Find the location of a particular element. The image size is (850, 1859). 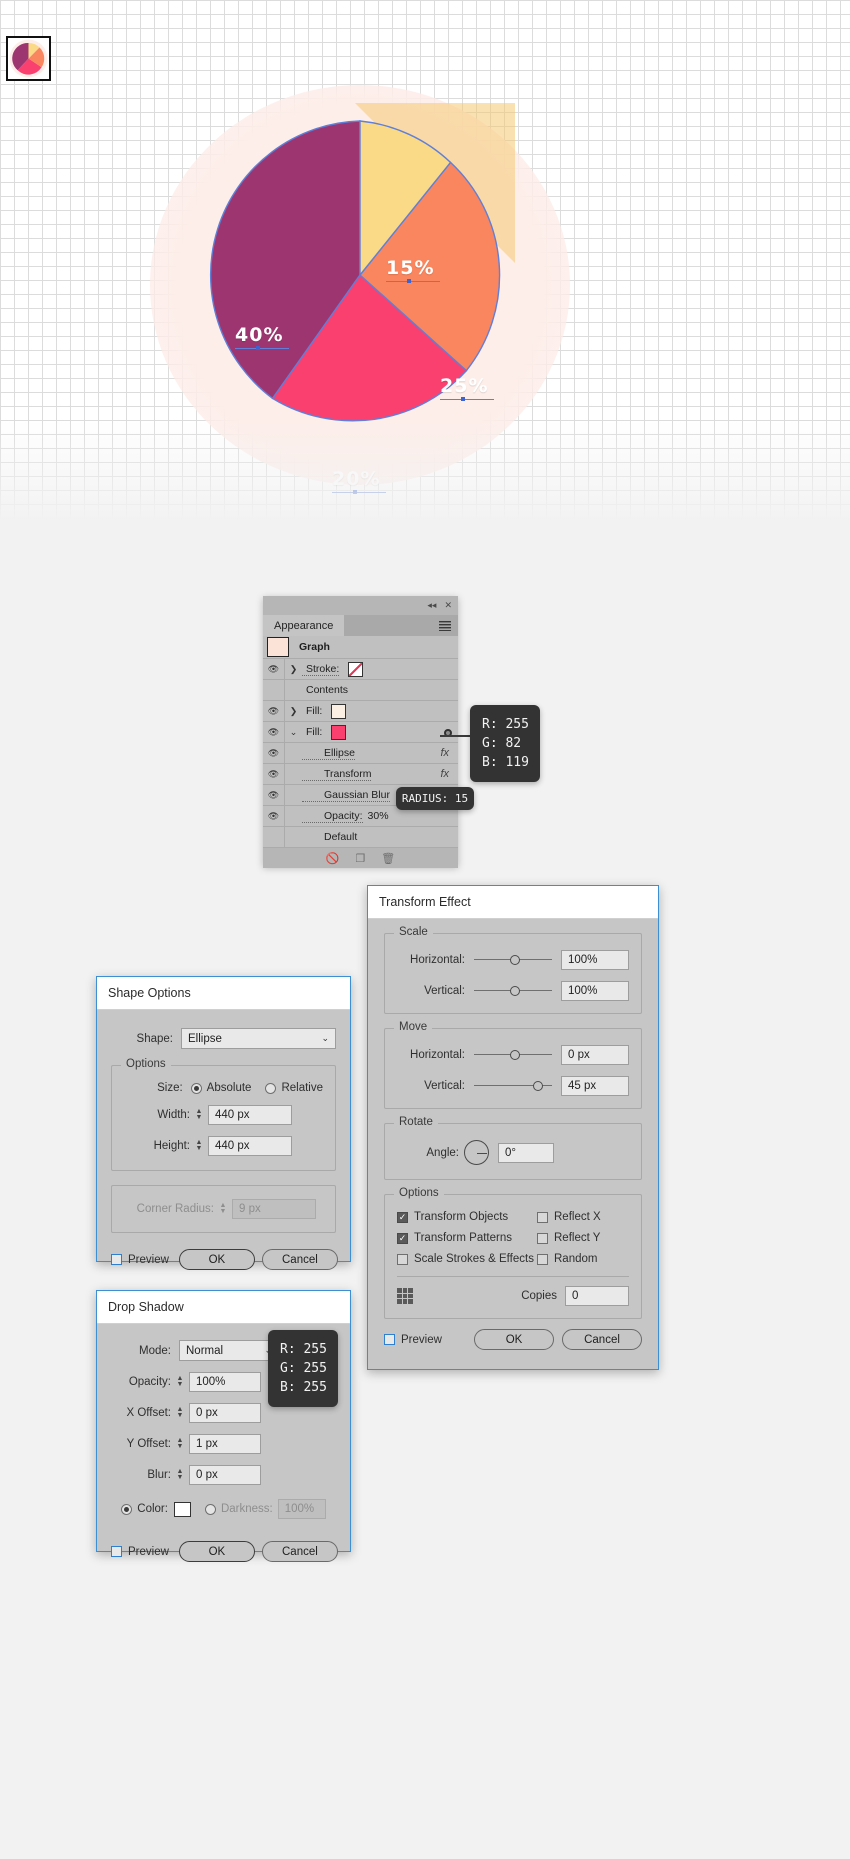

scale-vertical-row: Vertical: 100% is located at coordinates (513, 991).